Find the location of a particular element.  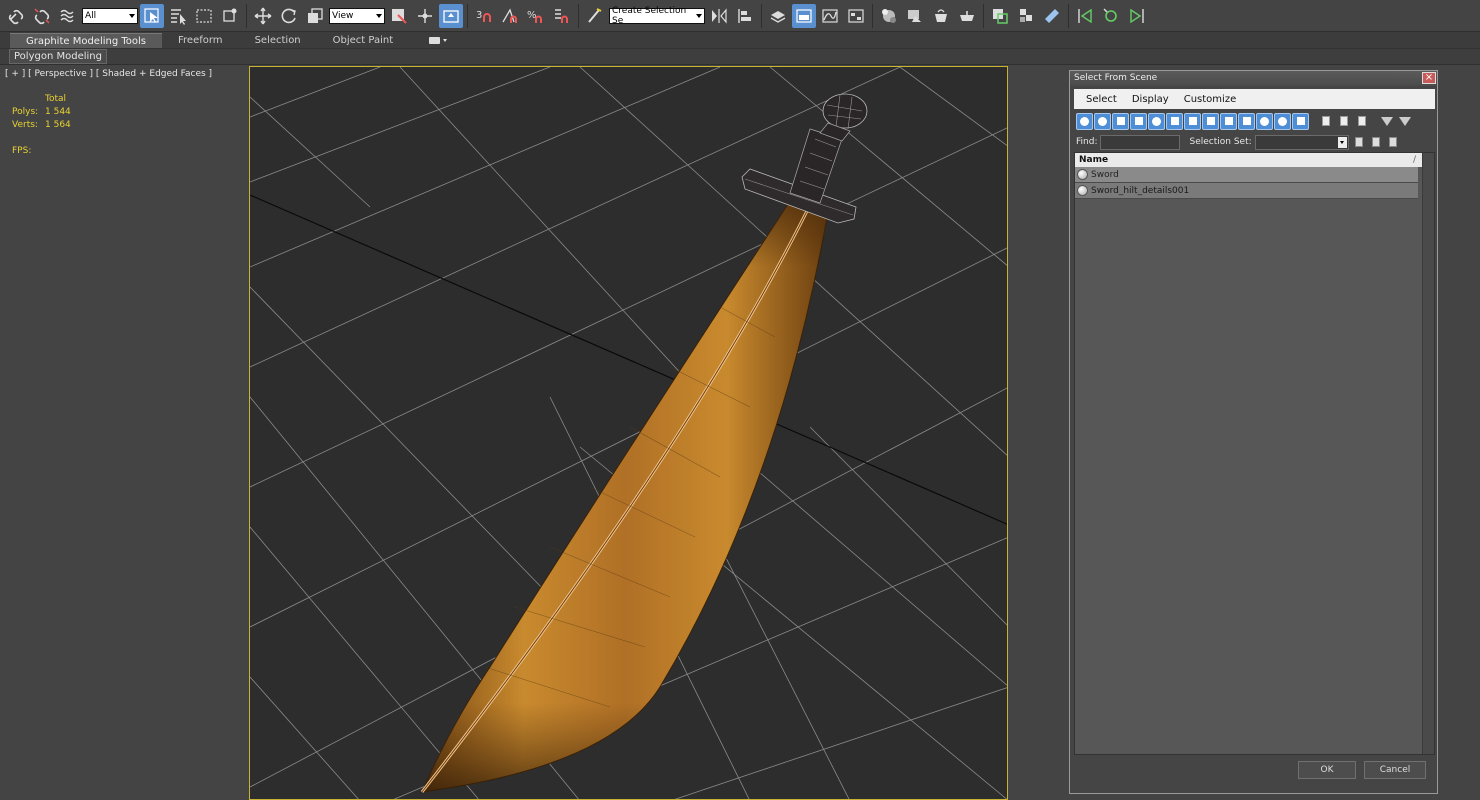

move-icon is located at coordinates (263, 16).